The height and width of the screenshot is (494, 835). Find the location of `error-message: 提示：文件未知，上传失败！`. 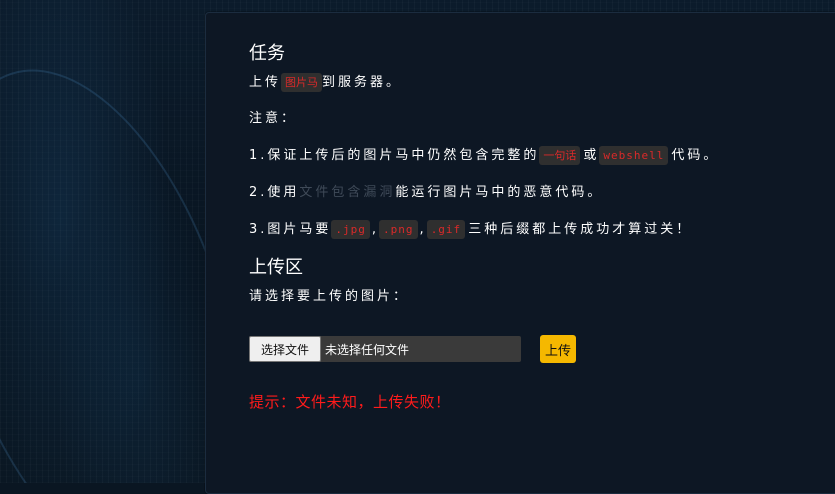

error-message: 提示：文件未知，上传失败！ is located at coordinates (350, 402).